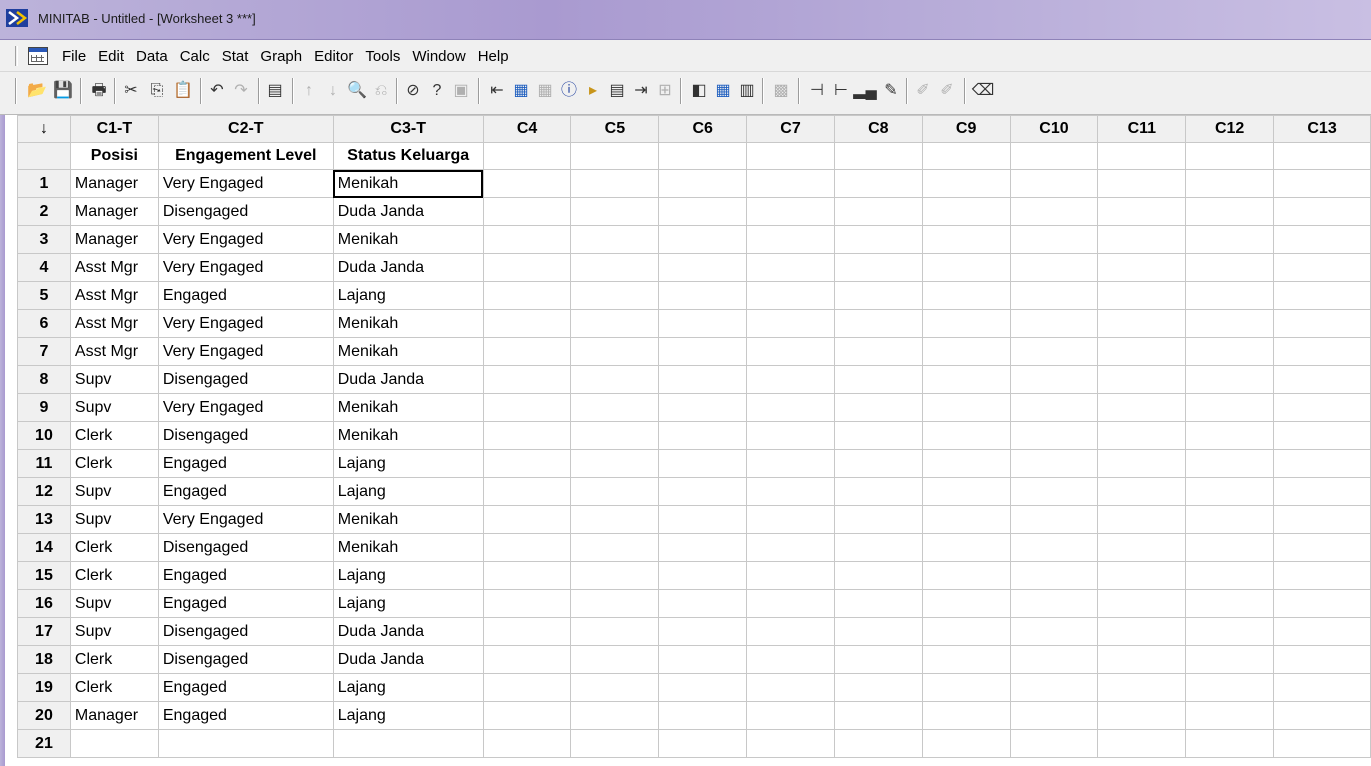 The height and width of the screenshot is (766, 1371). Describe the element at coordinates (245, 659) in the screenshot. I see `data-cell: Disengaged` at that location.